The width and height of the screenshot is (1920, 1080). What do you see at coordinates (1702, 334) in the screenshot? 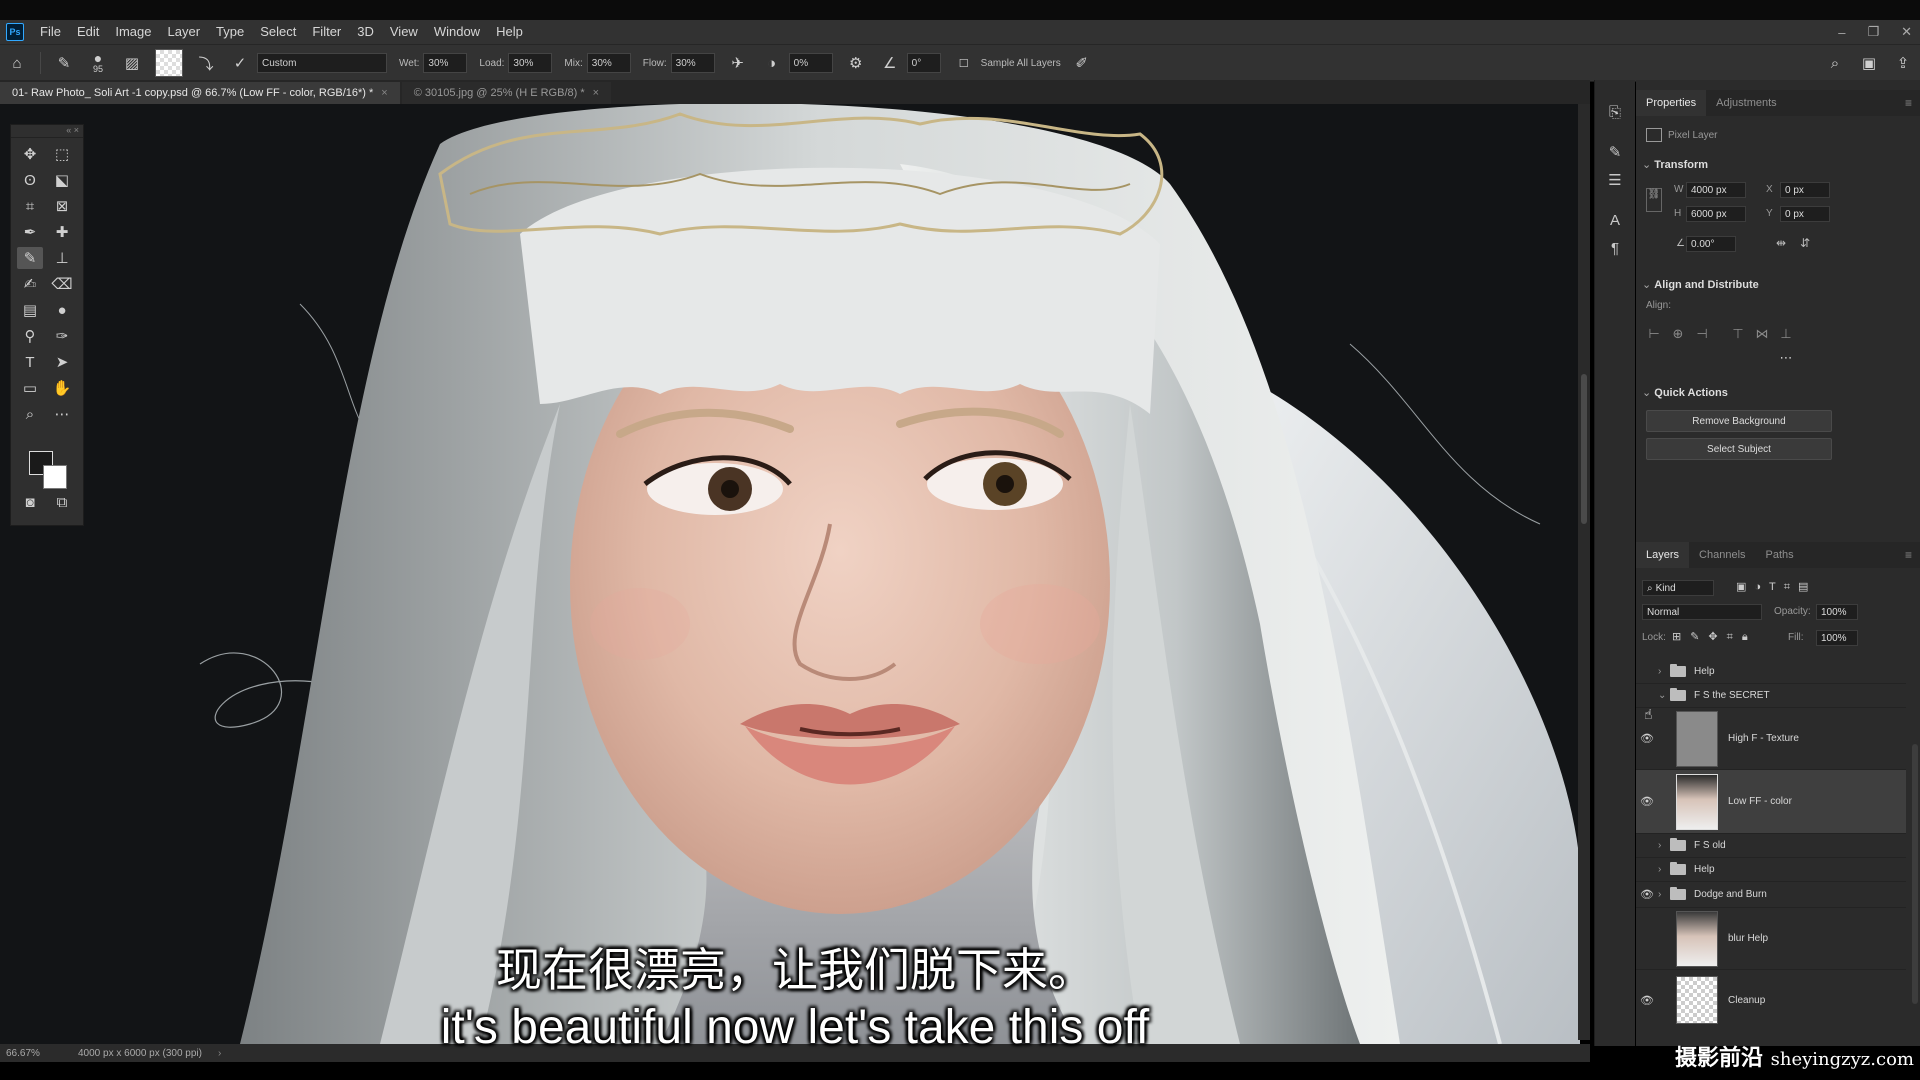
I see `align-right-icon: ⊣` at bounding box center [1702, 334].